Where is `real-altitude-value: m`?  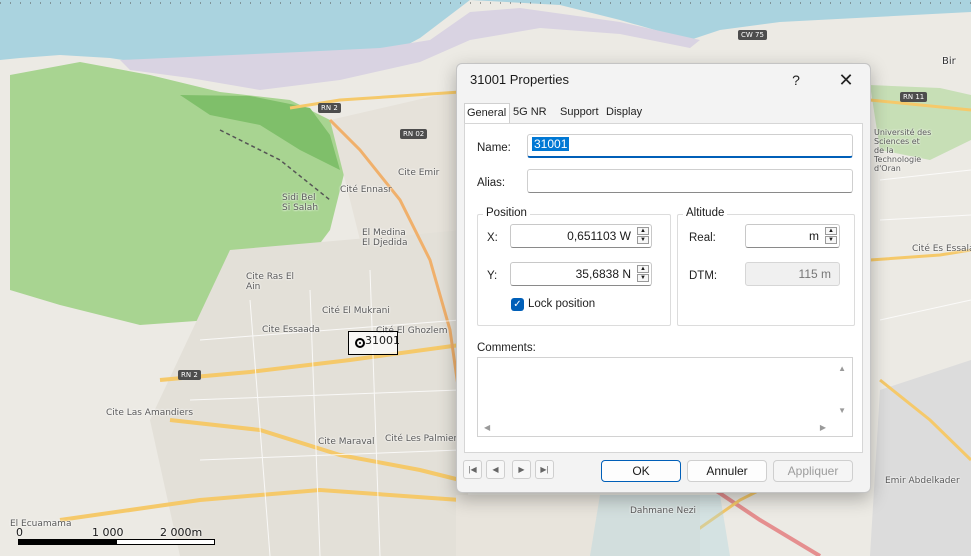
real-altitude-value: m is located at coordinates (814, 236).